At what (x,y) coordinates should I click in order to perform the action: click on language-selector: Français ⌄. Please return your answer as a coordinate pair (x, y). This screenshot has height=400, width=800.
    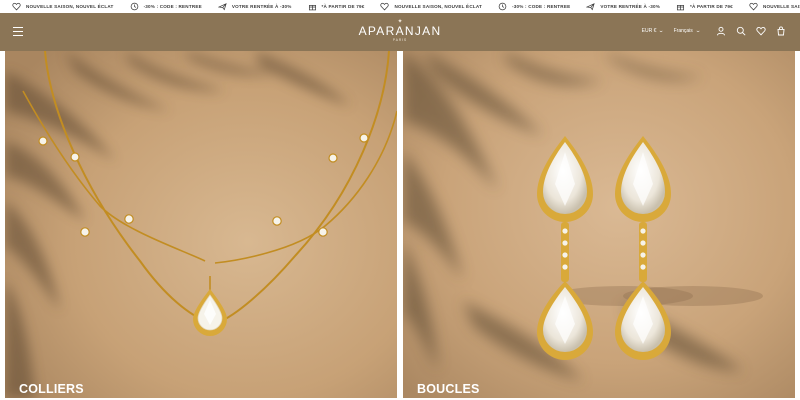
    Looking at the image, I should click on (687, 31).